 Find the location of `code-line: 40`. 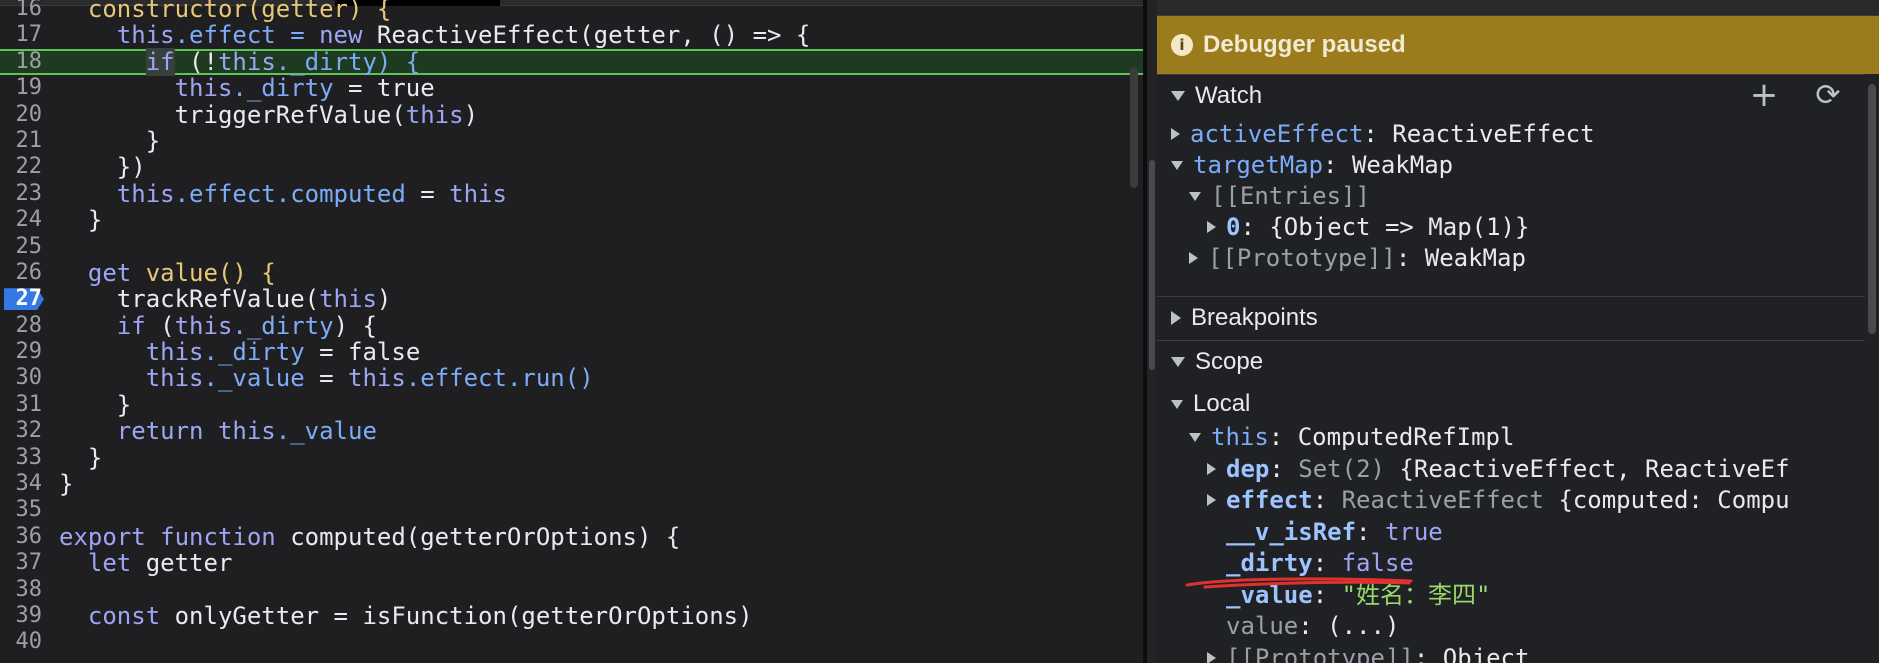

code-line: 40 is located at coordinates (571, 642).